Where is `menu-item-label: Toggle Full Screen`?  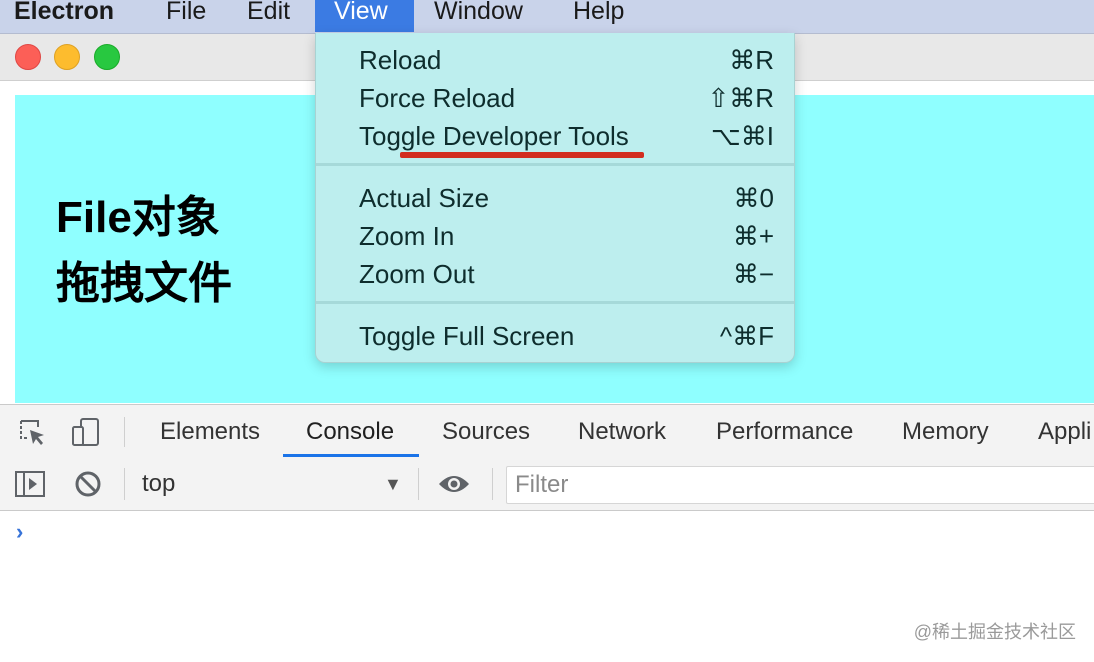
menu-item-label: Toggle Full Screen is located at coordinates (467, 336).